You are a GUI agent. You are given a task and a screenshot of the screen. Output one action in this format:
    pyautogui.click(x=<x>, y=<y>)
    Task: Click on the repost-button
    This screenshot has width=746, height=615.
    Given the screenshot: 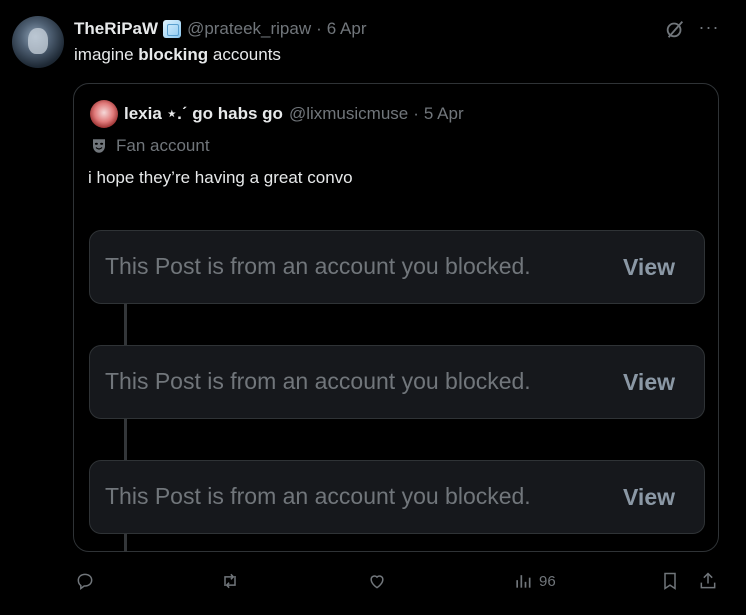 What is the action you would take?
    pyautogui.click(x=230, y=581)
    